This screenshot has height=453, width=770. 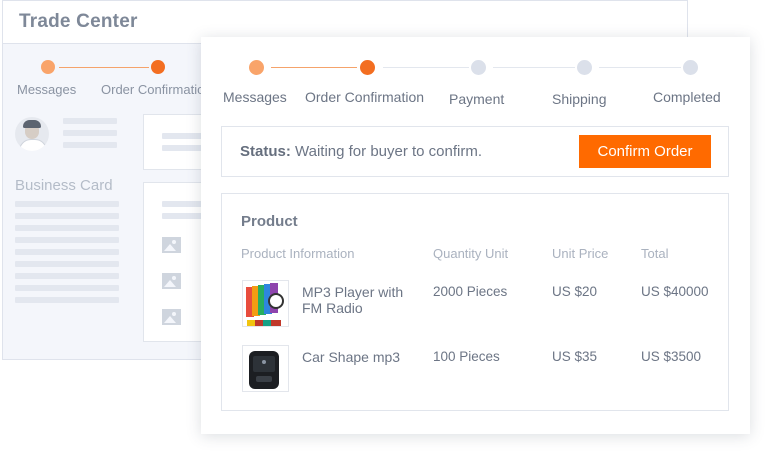 What do you see at coordinates (671, 356) in the screenshot?
I see `product-total: US $3500` at bounding box center [671, 356].